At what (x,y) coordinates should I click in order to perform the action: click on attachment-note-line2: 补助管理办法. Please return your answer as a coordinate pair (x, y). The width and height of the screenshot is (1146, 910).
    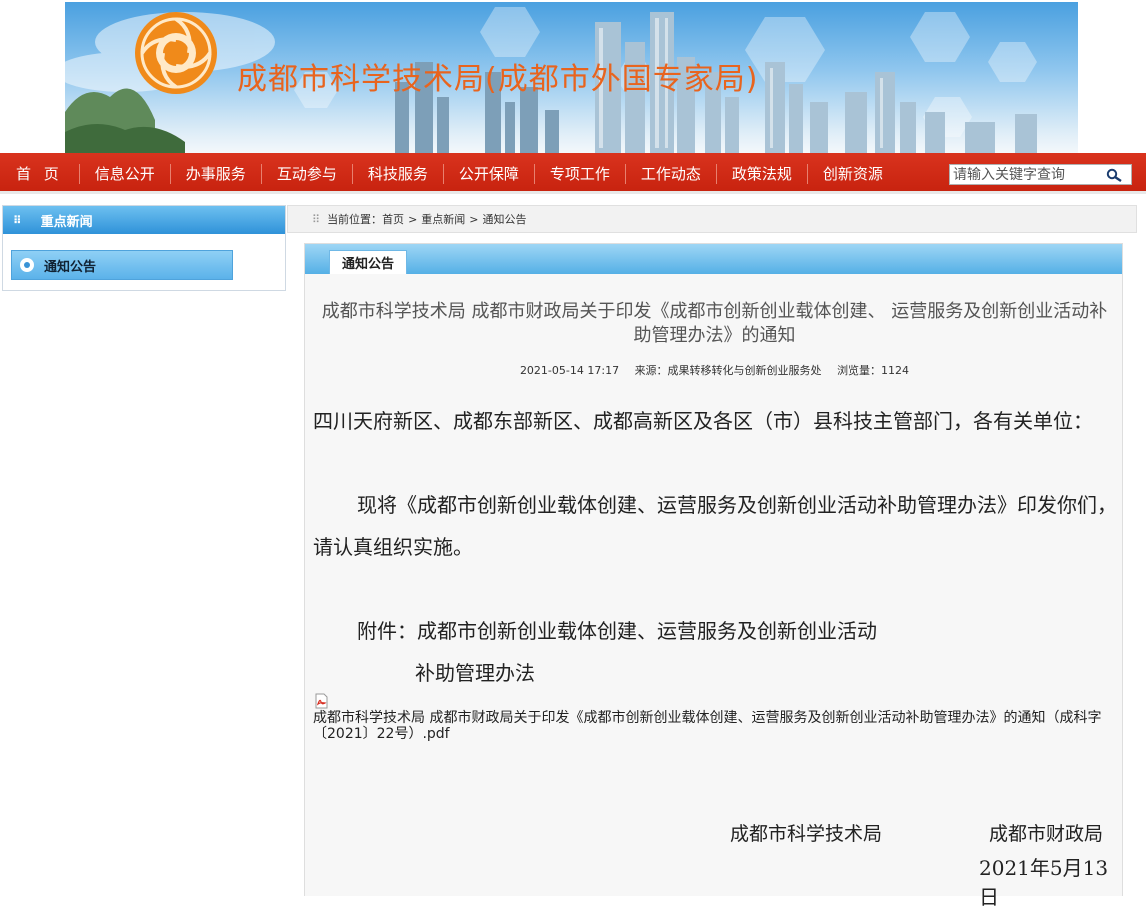
    Looking at the image, I should click on (475, 673).